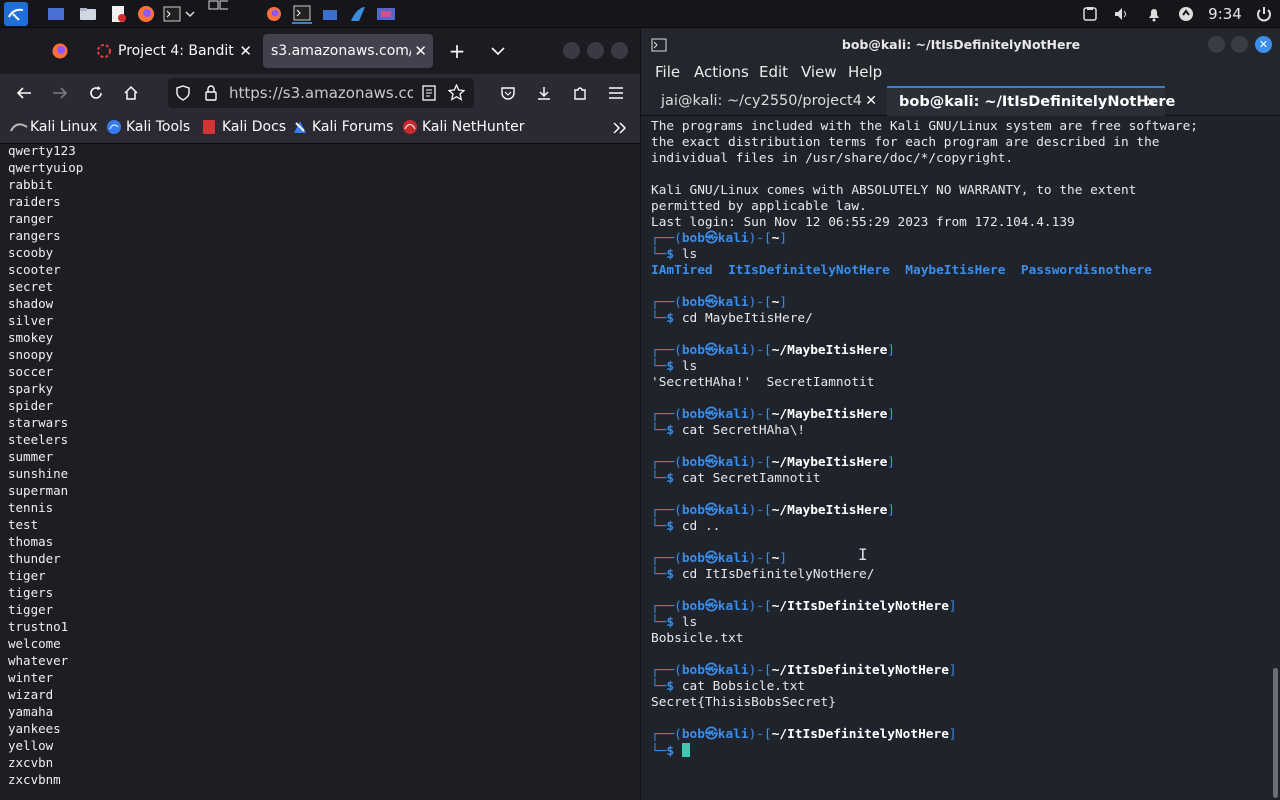 This screenshot has width=1280, height=800. Describe the element at coordinates (148, 127) in the screenshot. I see `bookmark-kali-tools: Kali Tools` at that location.